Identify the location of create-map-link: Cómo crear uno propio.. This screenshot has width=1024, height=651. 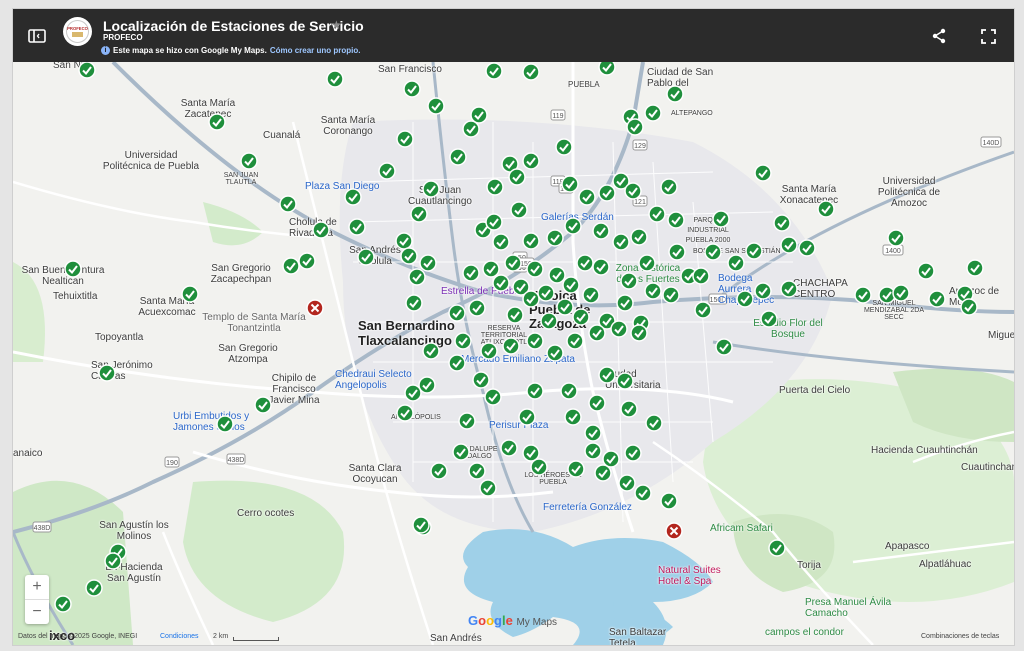
(315, 50).